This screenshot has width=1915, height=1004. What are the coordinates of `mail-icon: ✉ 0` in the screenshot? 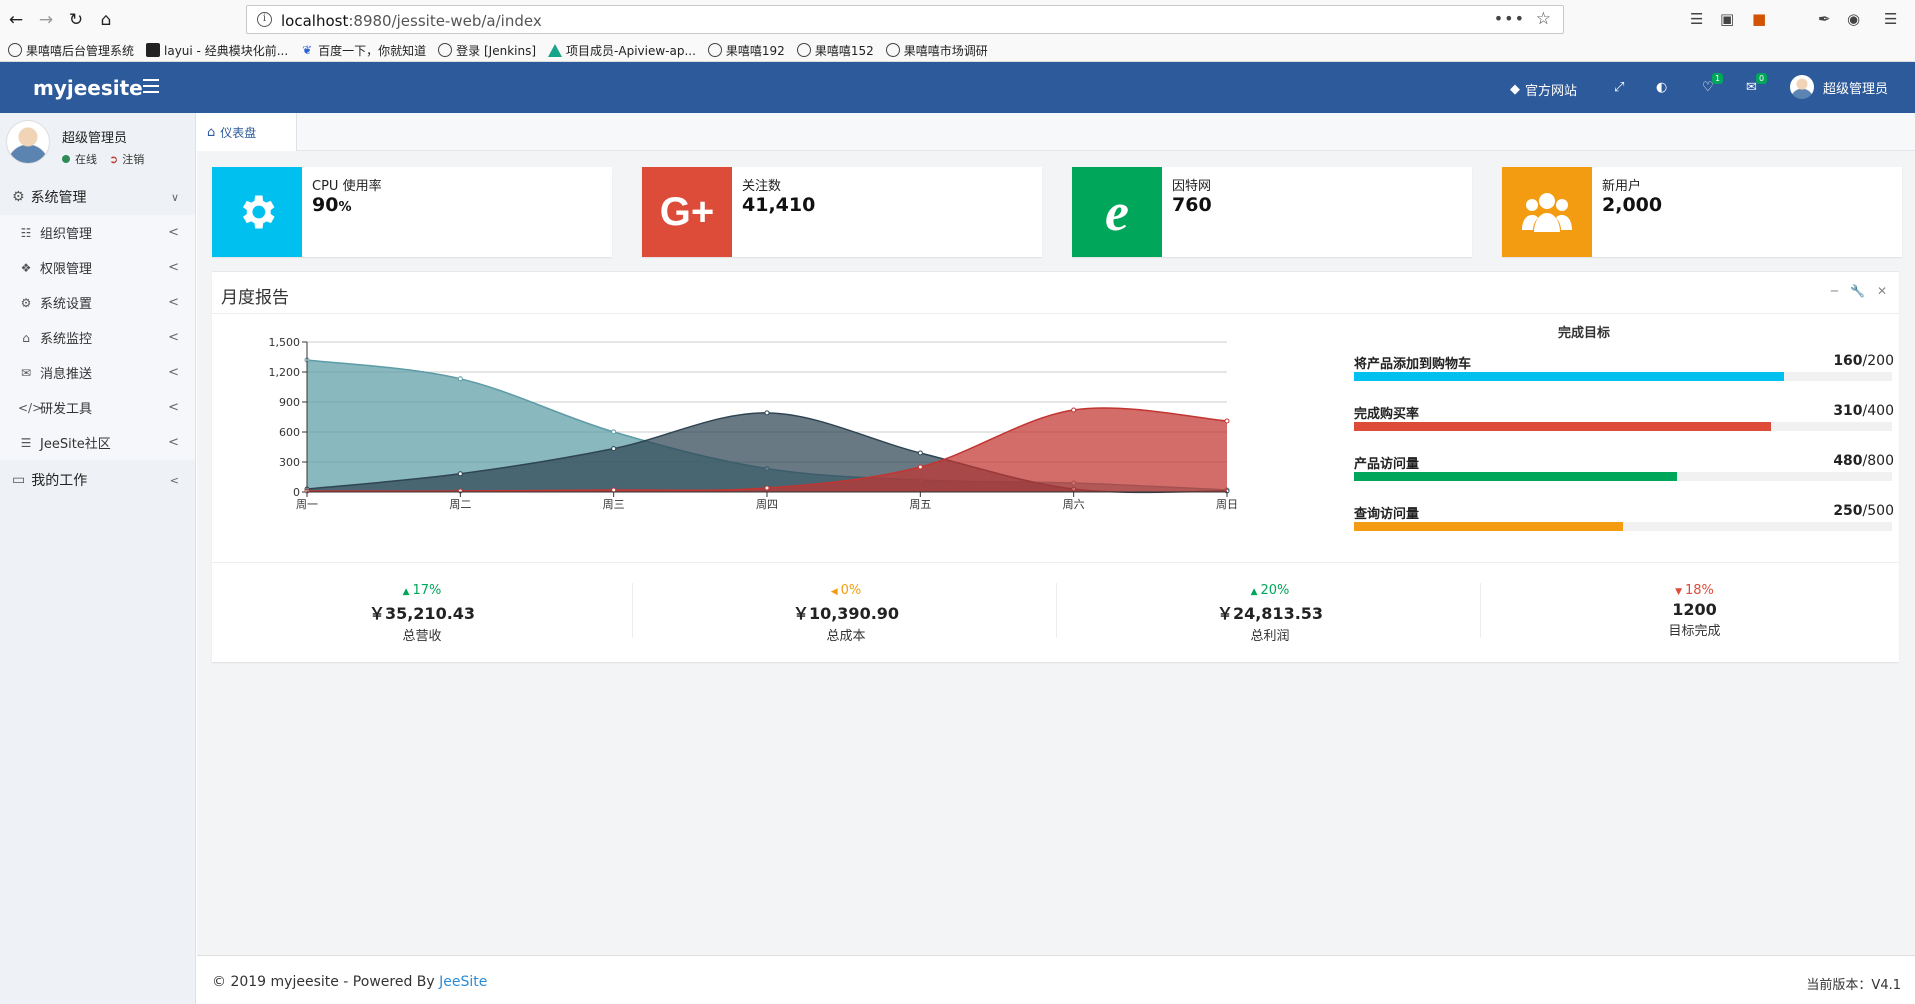 It's located at (1757, 84).